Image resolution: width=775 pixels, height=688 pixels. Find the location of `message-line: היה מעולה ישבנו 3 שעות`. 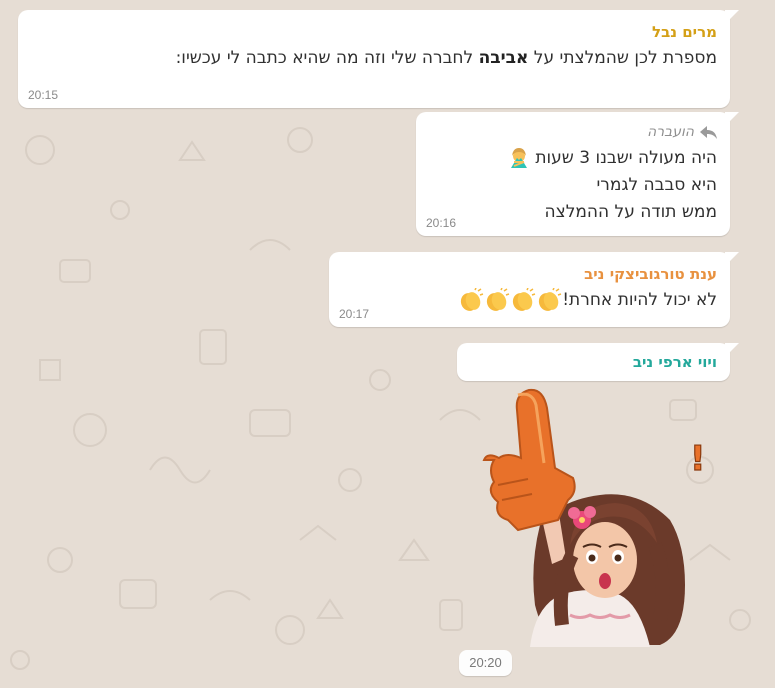

message-line: היה מעולה ישבנו 3 שעות is located at coordinates (612, 158).